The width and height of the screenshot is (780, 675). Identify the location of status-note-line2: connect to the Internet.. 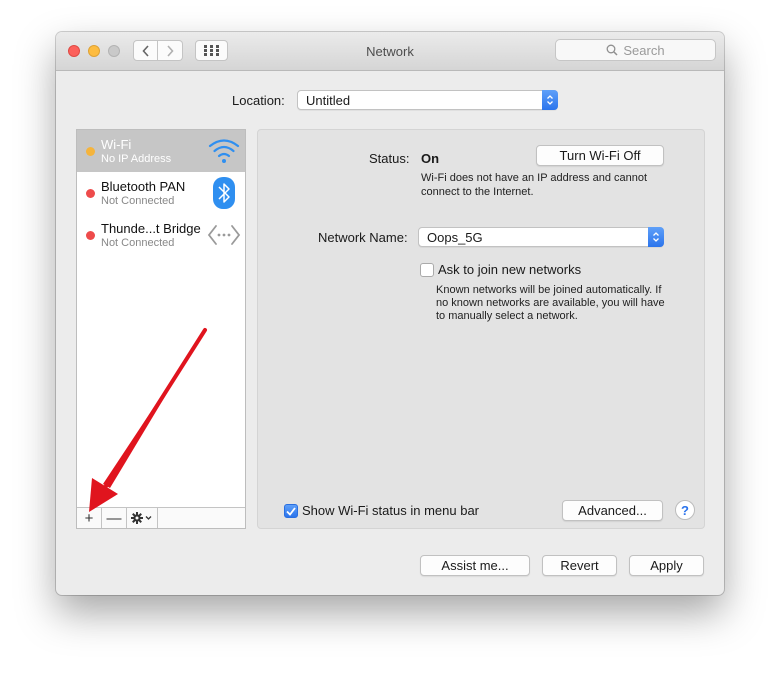
(477, 192).